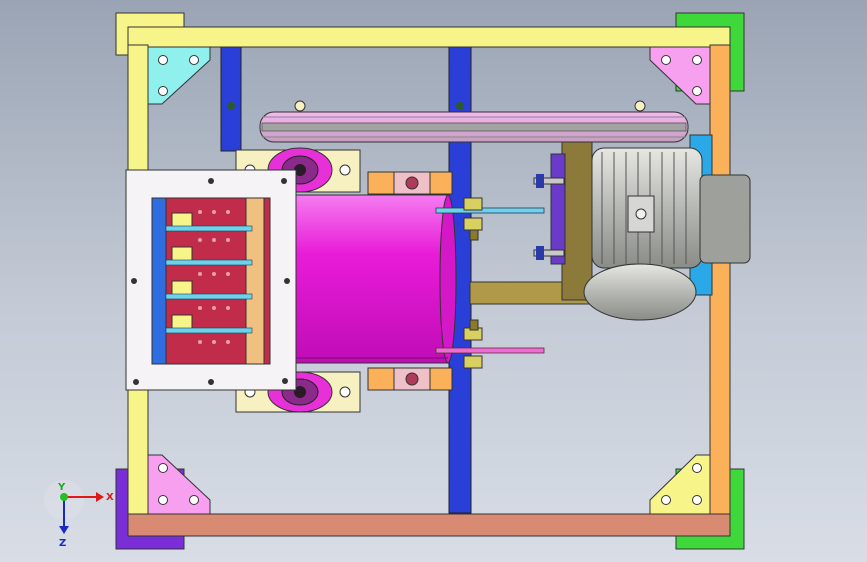 The height and width of the screenshot is (562, 867). Describe the element at coordinates (429, 37) in the screenshot. I see `frame-top-rail` at that location.